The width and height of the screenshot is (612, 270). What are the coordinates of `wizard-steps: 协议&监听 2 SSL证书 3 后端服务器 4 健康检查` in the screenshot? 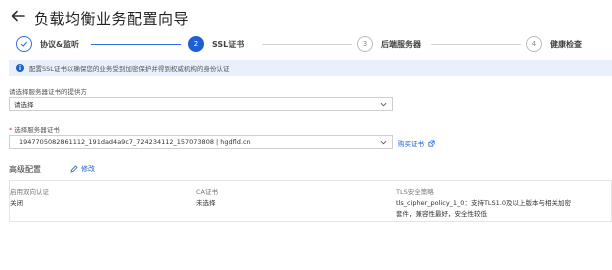 It's located at (306, 44).